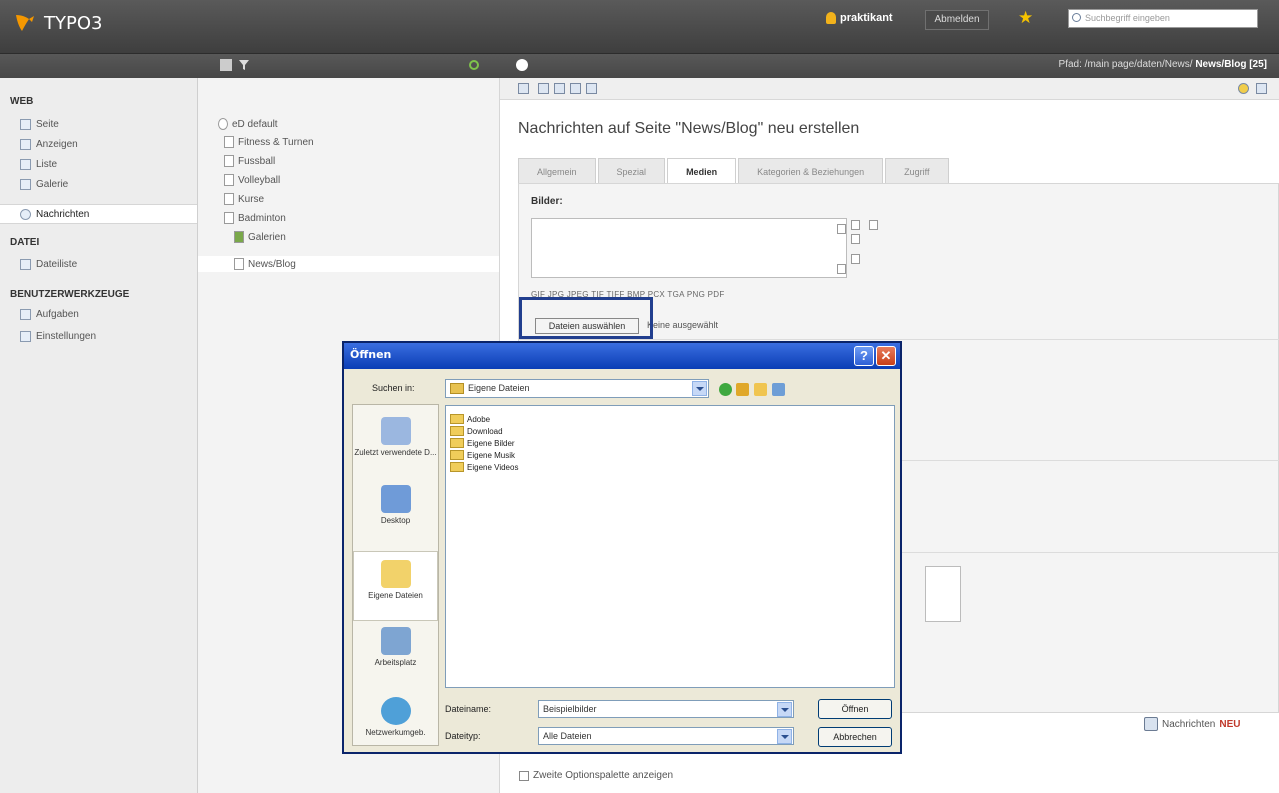 This screenshot has height=793, width=1279. What do you see at coordinates (474, 65) in the screenshot?
I see `refresh-icon` at bounding box center [474, 65].